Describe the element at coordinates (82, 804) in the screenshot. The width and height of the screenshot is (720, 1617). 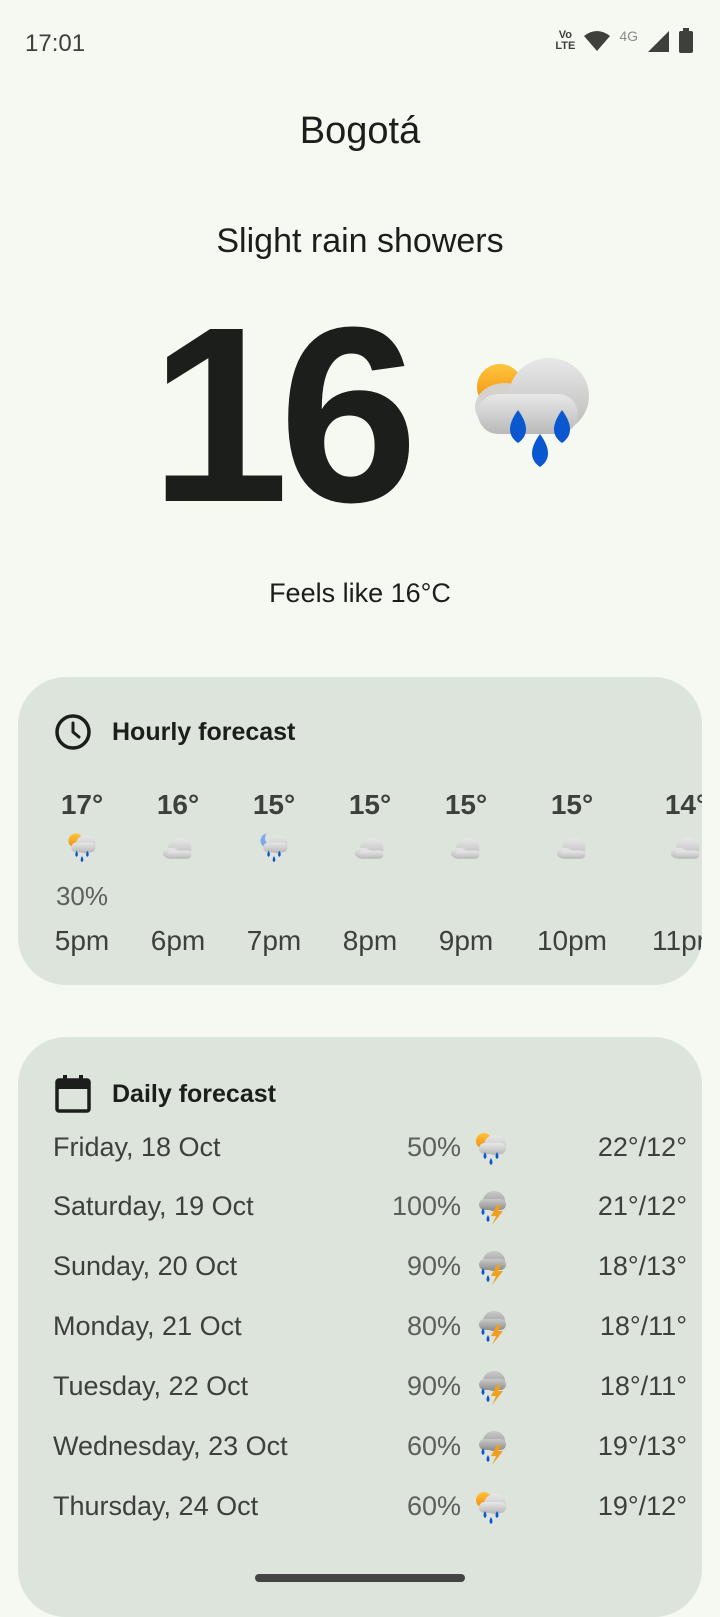
I see `hourly-temp: 17°` at that location.